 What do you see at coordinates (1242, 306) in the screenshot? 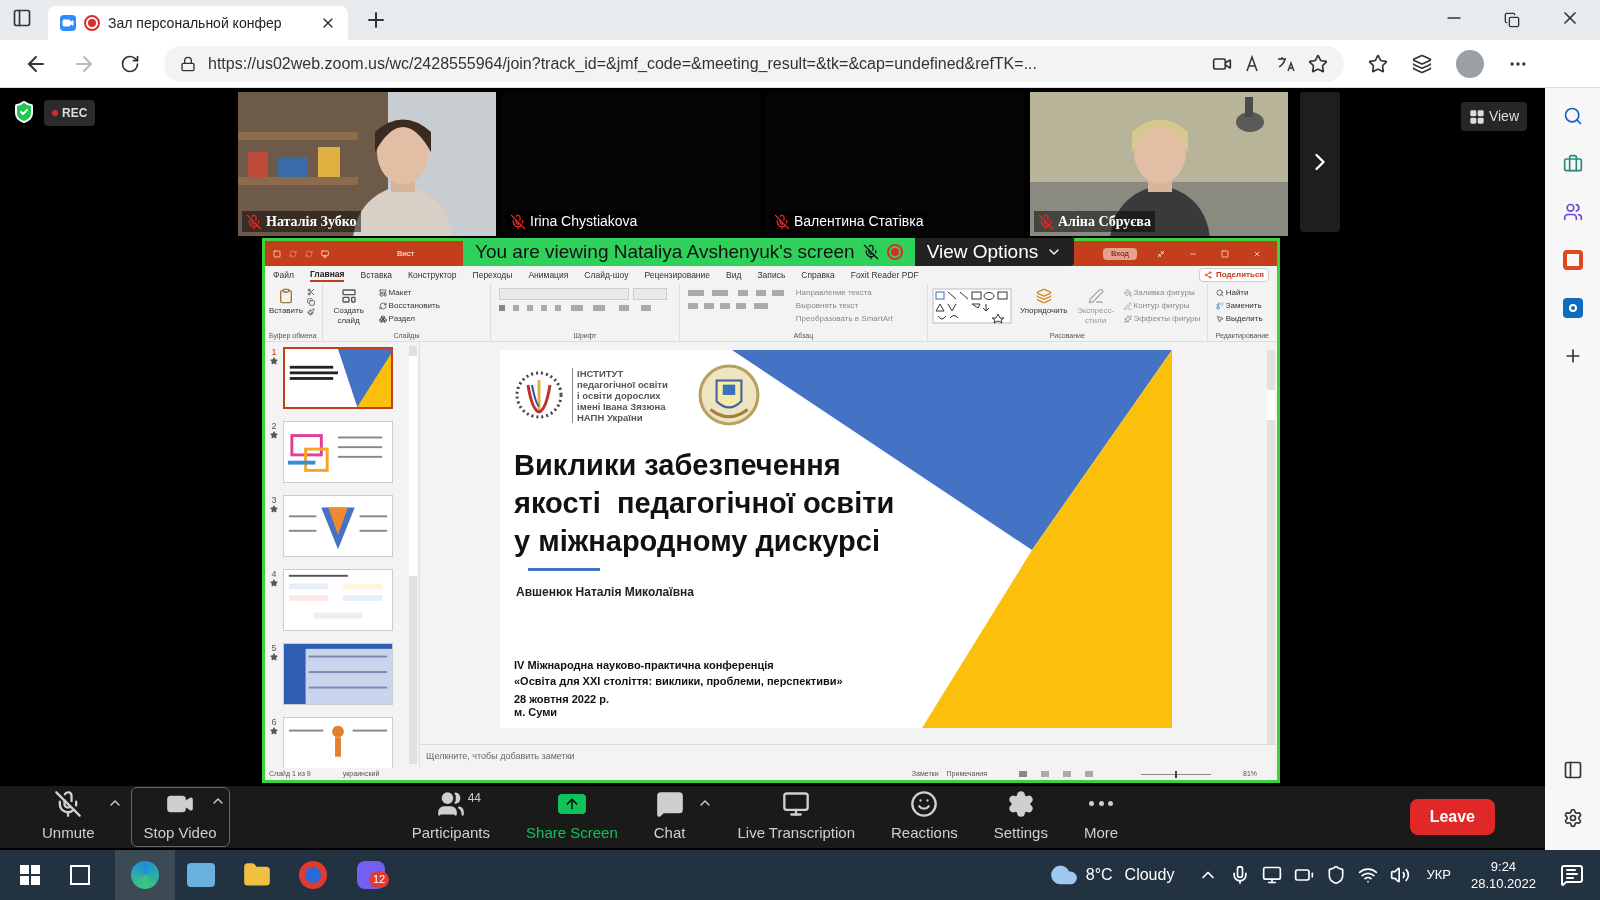
I see `replace-button: Заменить` at bounding box center [1242, 306].